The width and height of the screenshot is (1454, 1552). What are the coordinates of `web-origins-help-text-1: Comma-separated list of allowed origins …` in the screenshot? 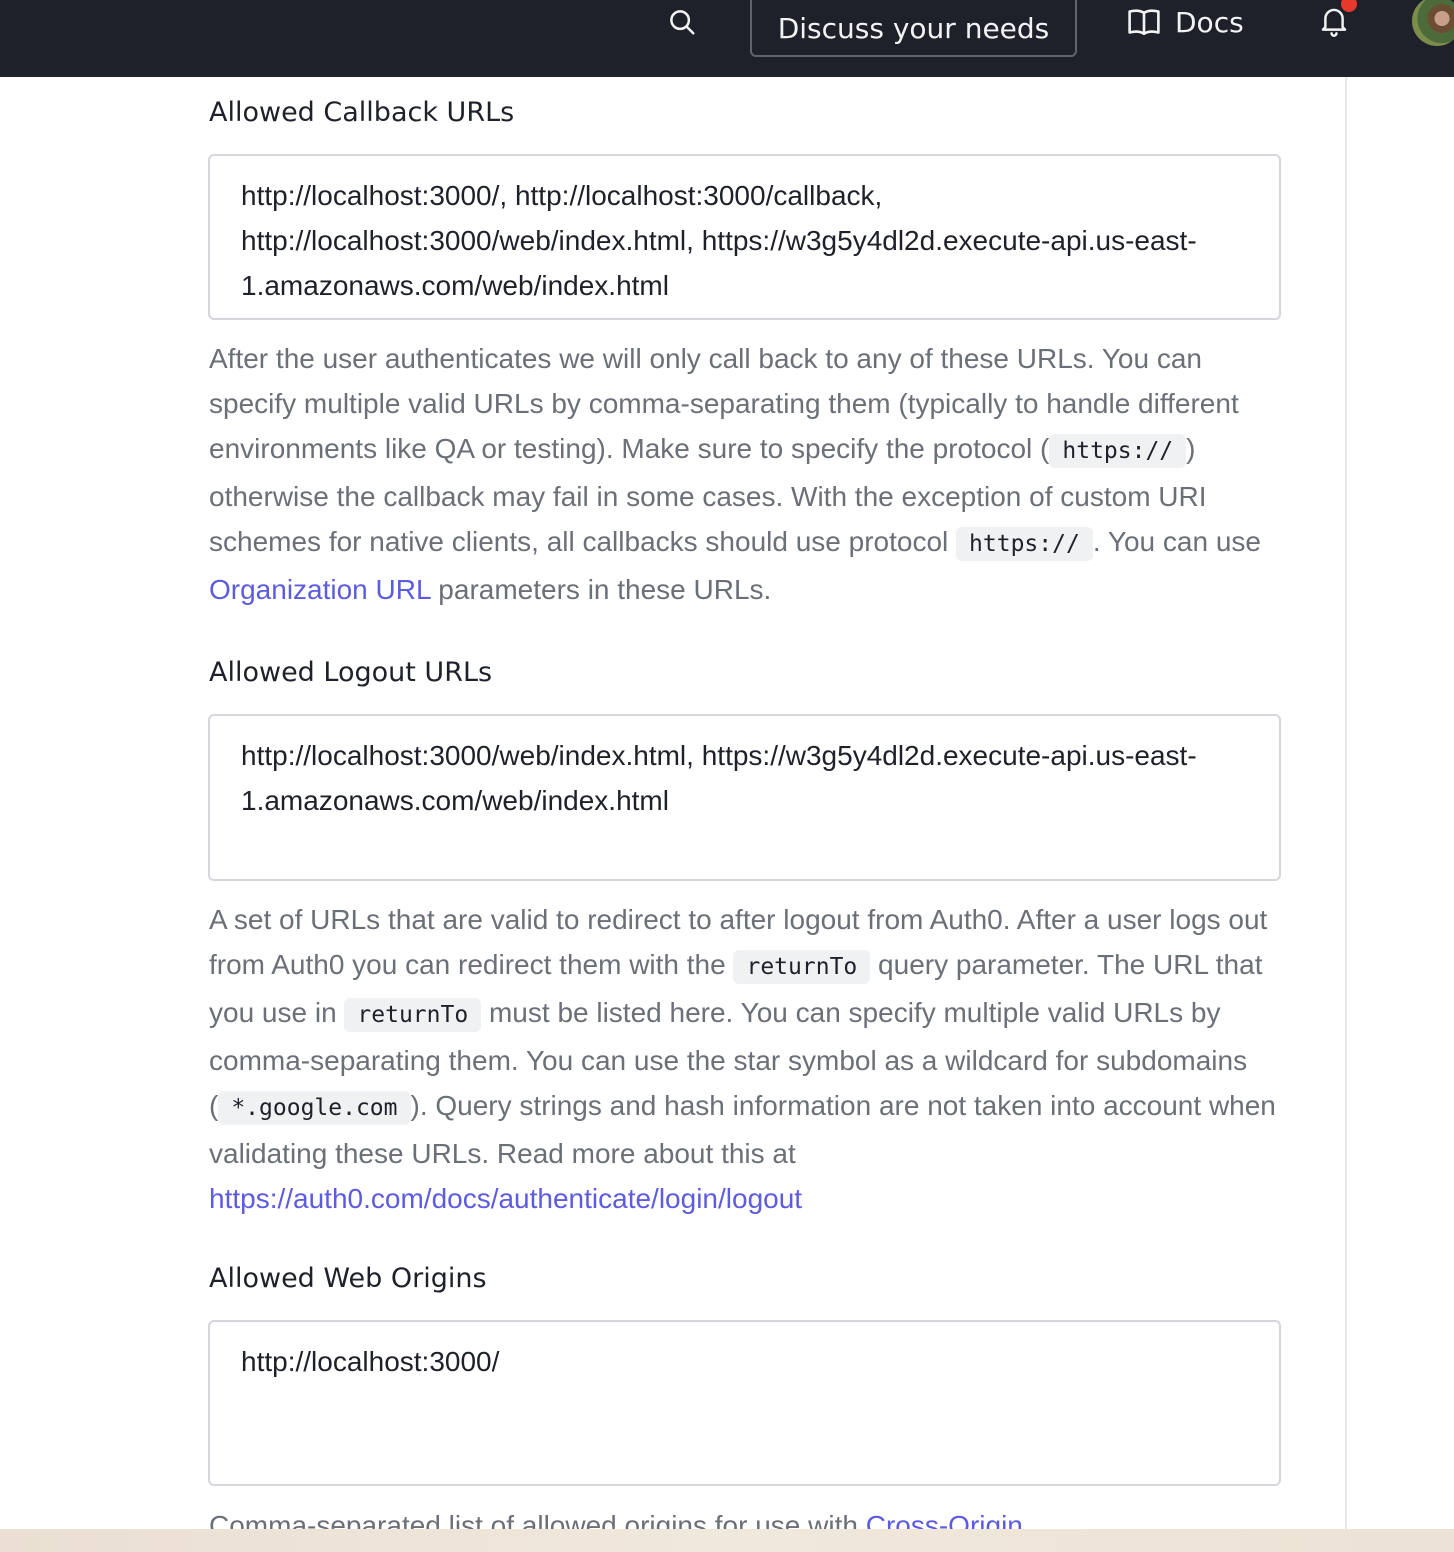 It's located at (537, 1519).